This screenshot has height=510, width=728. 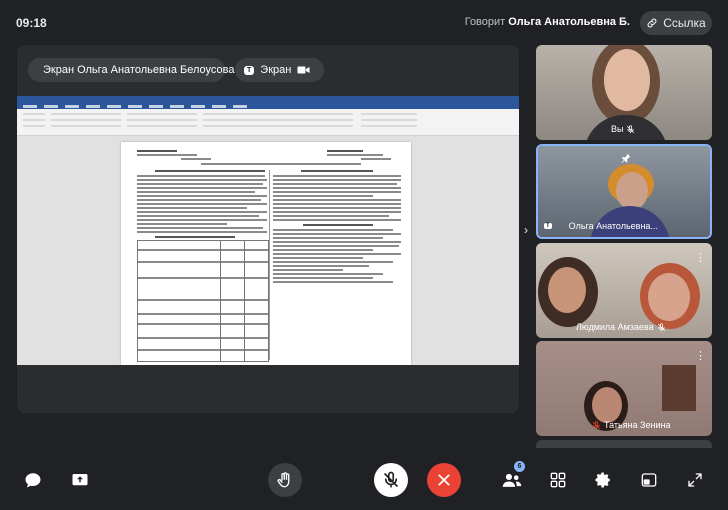 I want to click on fullscreen-icon, so click(x=695, y=480).